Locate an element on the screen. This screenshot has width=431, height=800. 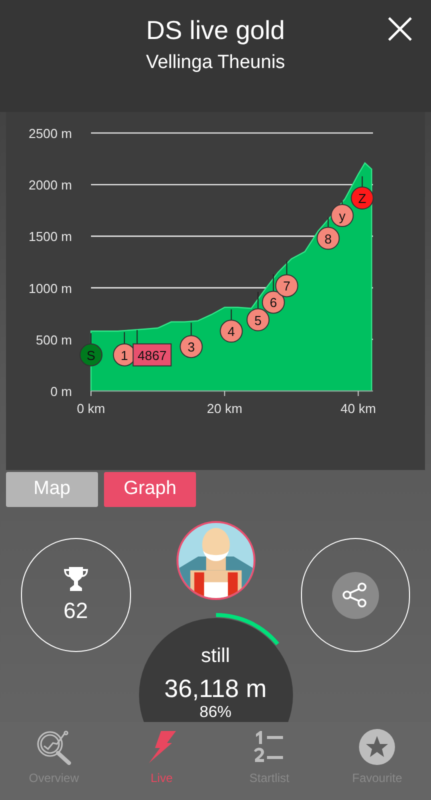
numbered-list-icon is located at coordinates (269, 747).